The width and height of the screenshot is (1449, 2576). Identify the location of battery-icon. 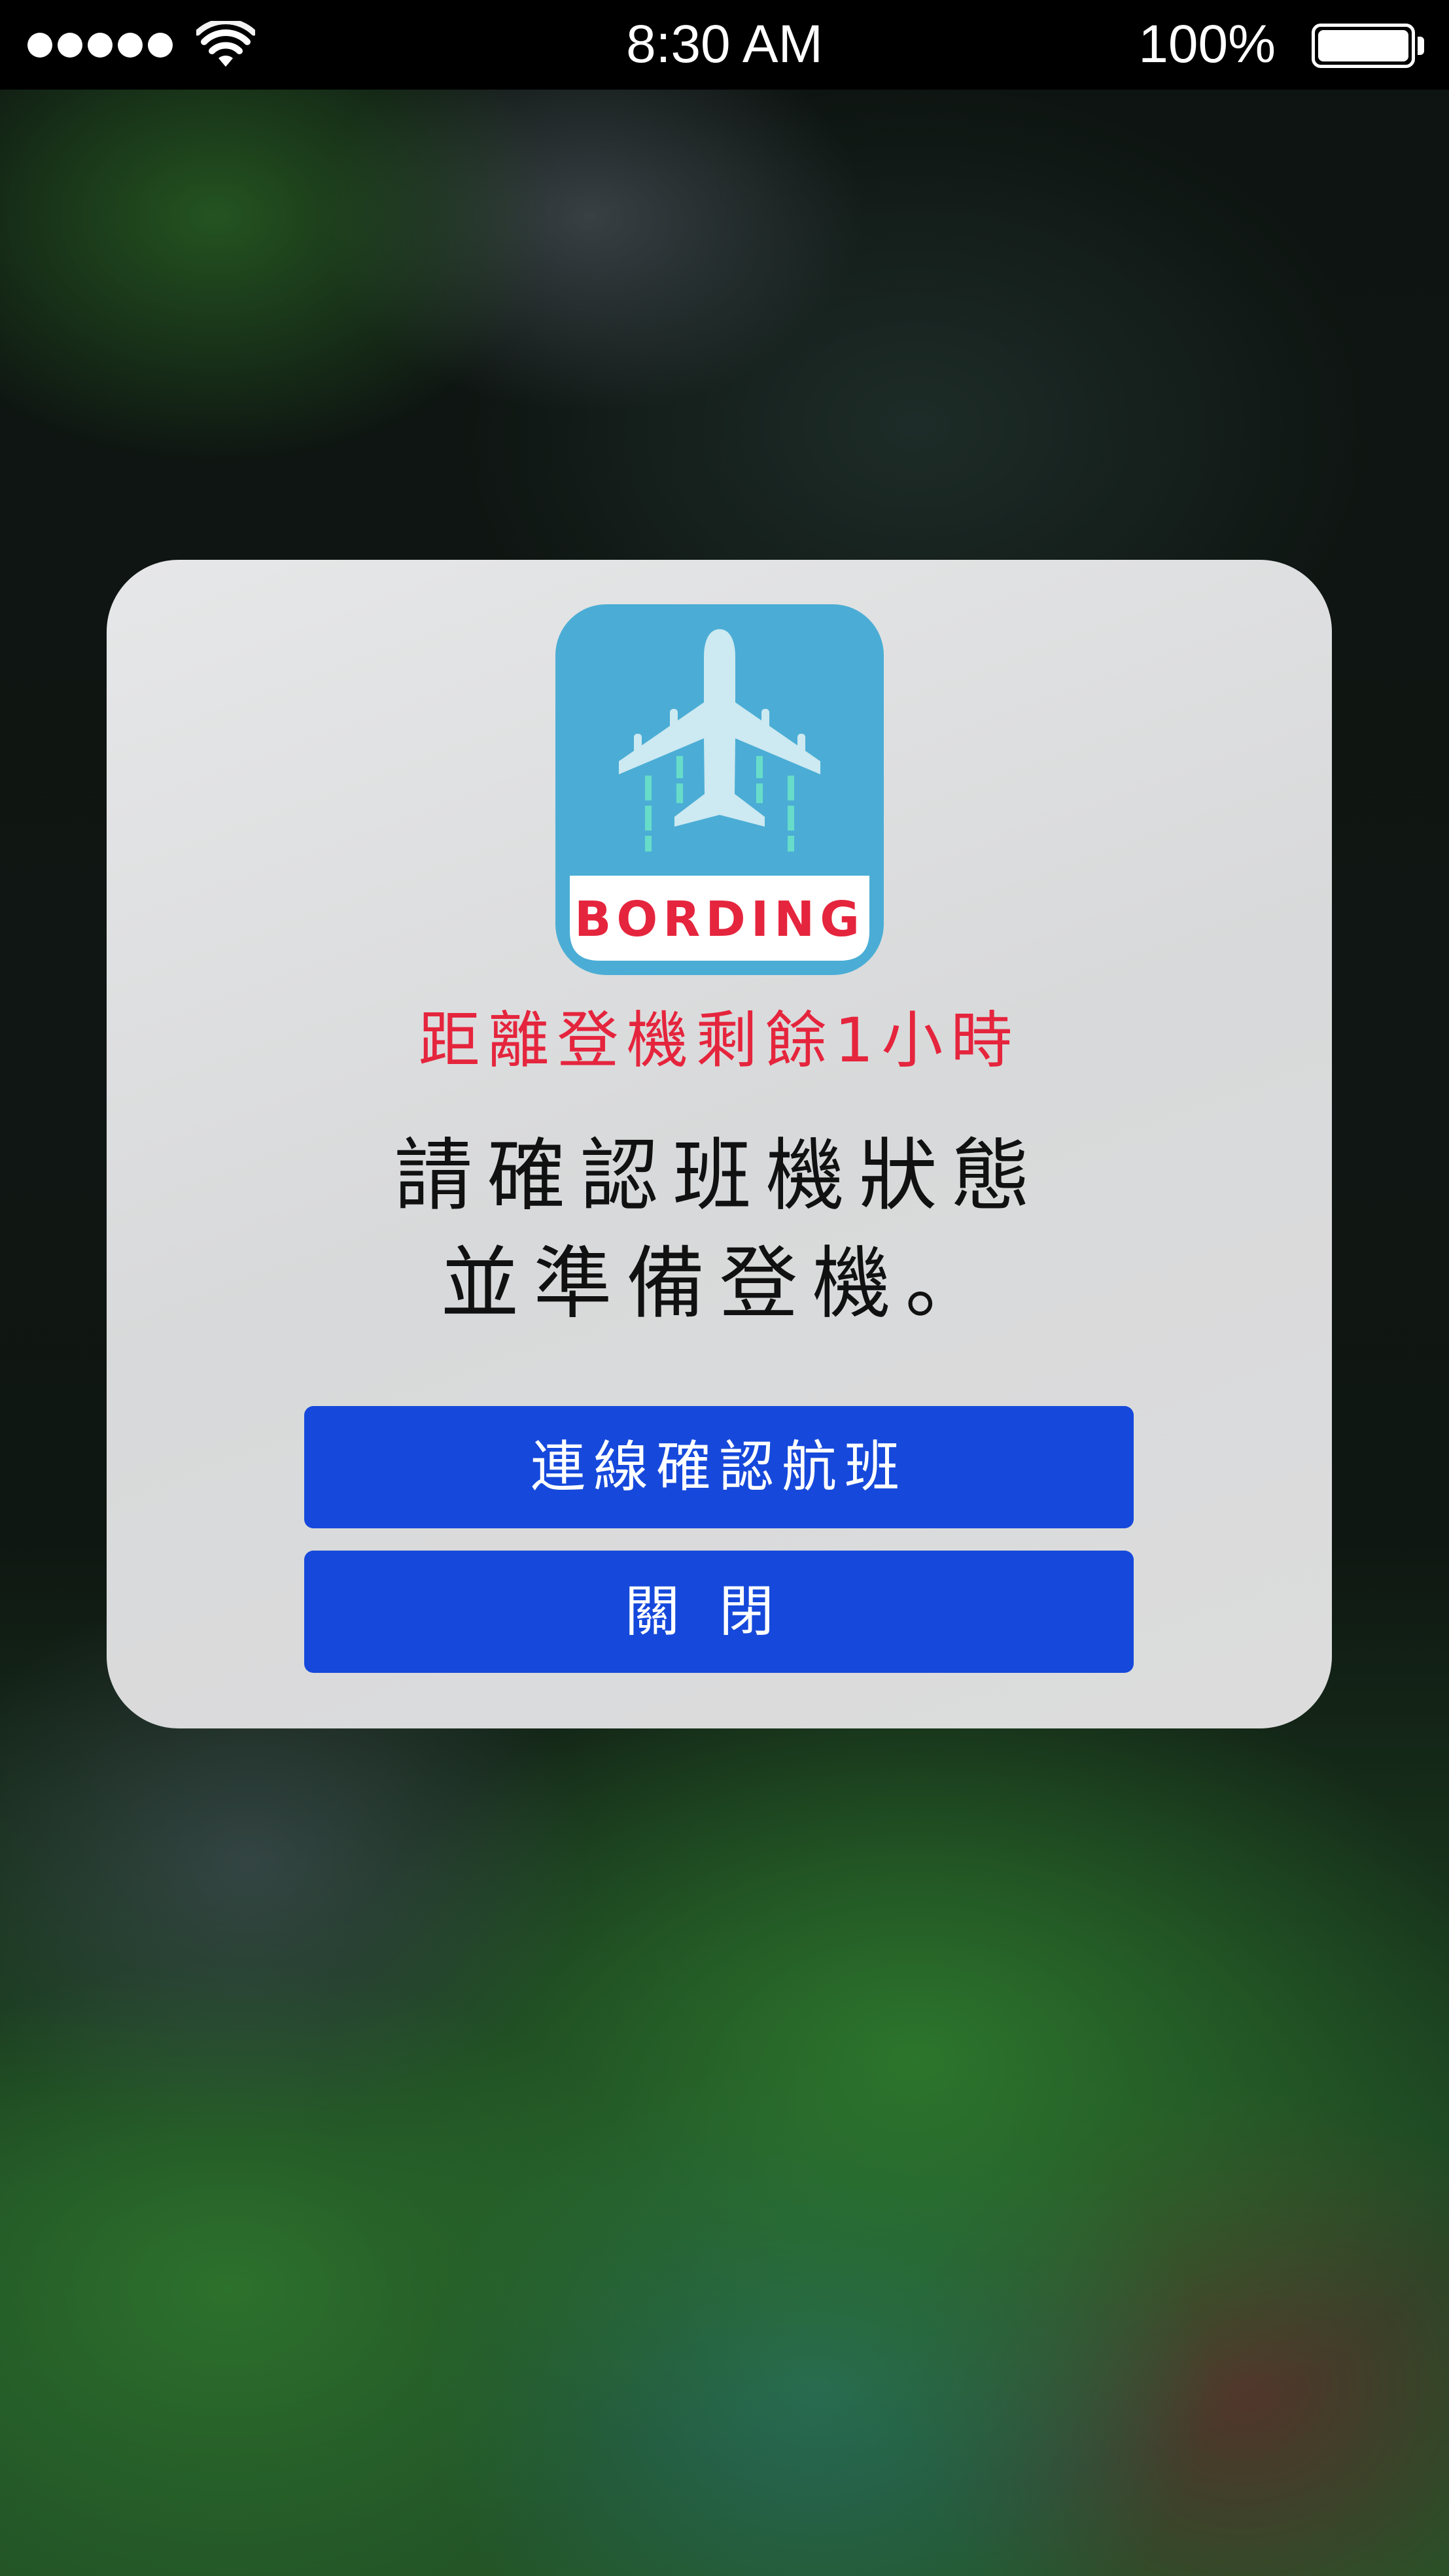
(1369, 46).